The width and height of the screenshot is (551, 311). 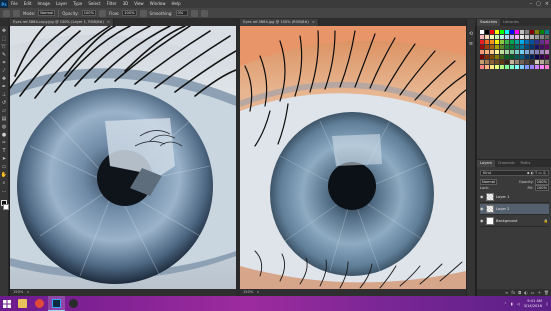 I want to click on eye-icon: ◉, so click(x=482, y=197).